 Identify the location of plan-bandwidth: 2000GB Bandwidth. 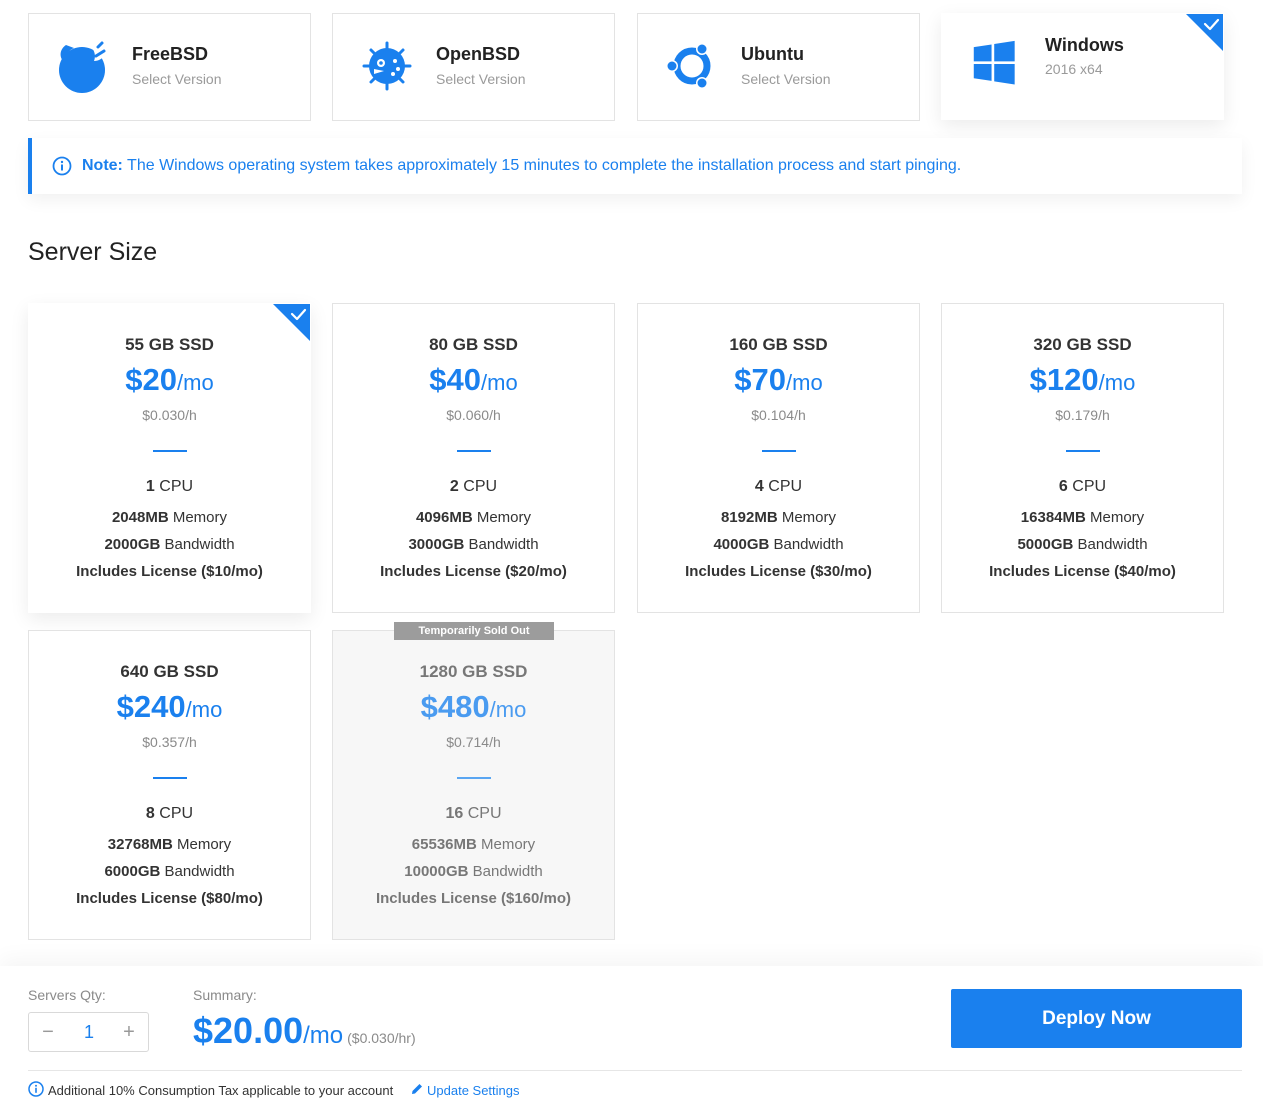
(169, 544).